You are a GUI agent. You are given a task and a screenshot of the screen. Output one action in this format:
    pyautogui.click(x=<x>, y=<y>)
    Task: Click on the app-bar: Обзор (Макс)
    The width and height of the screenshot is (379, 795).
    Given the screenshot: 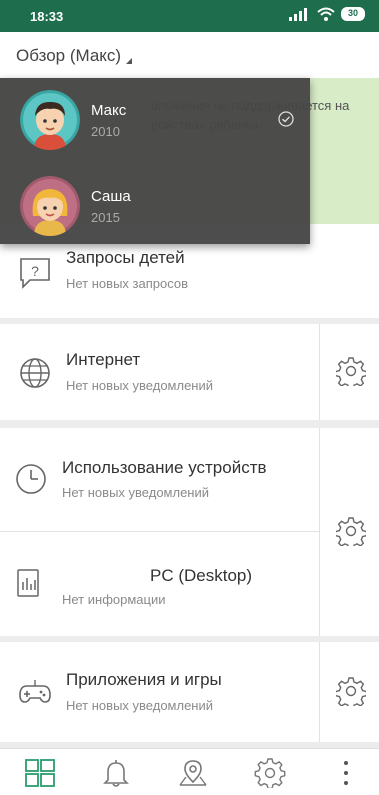 What is the action you would take?
    pyautogui.click(x=189, y=55)
    